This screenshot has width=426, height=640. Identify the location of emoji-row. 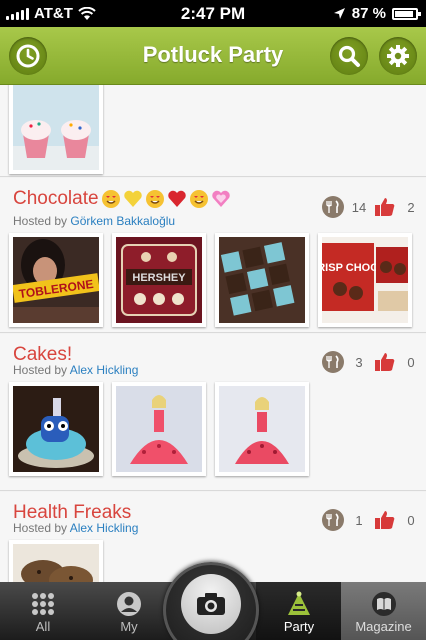
(166, 199).